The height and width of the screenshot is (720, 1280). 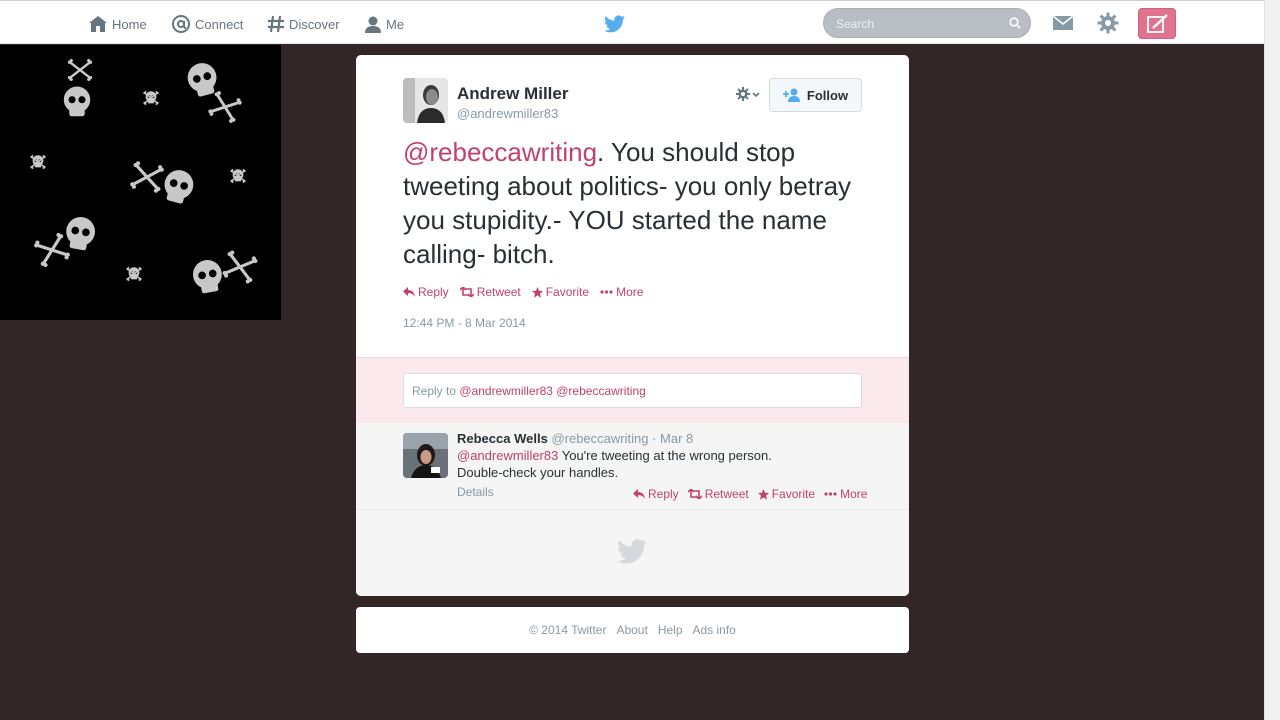 What do you see at coordinates (140, 182) in the screenshot?
I see `profile-background-image` at bounding box center [140, 182].